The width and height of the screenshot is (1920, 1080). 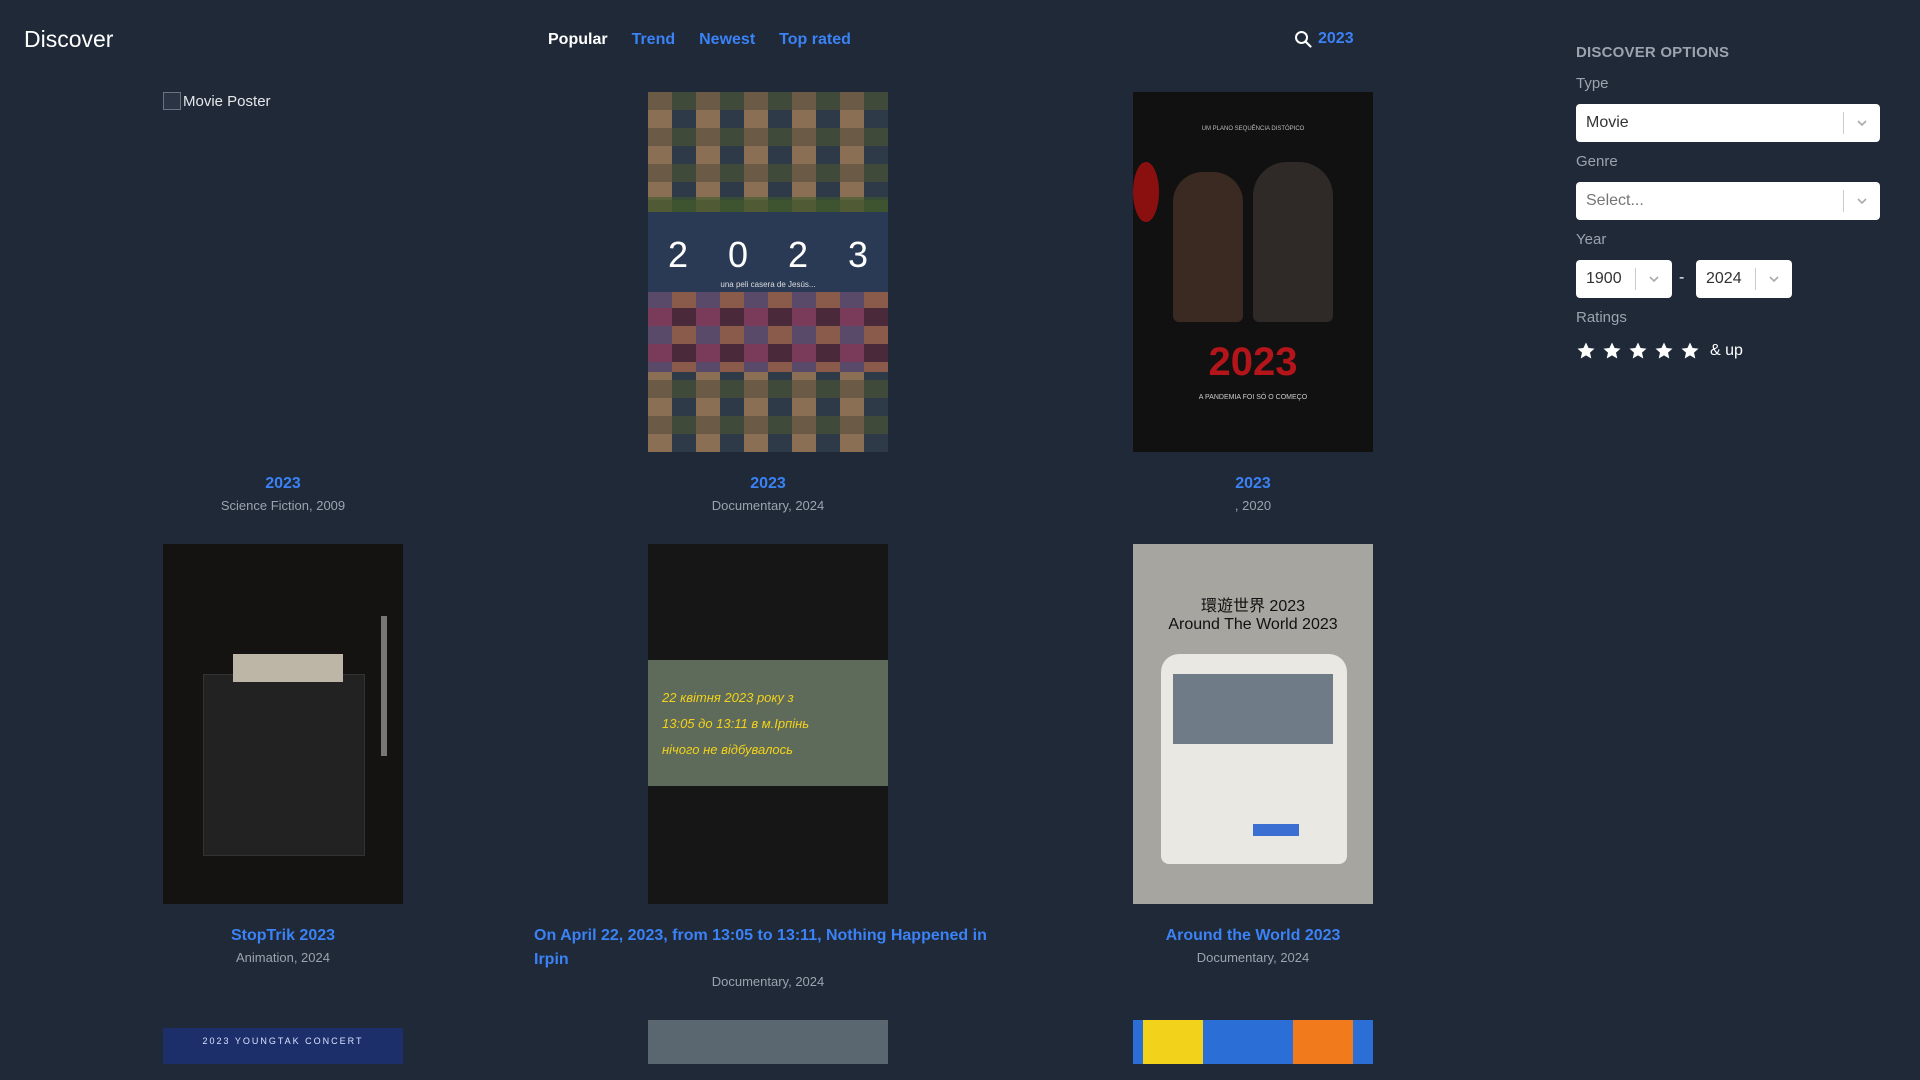 What do you see at coordinates (1728, 123) in the screenshot?
I see `type-select: Movie` at bounding box center [1728, 123].